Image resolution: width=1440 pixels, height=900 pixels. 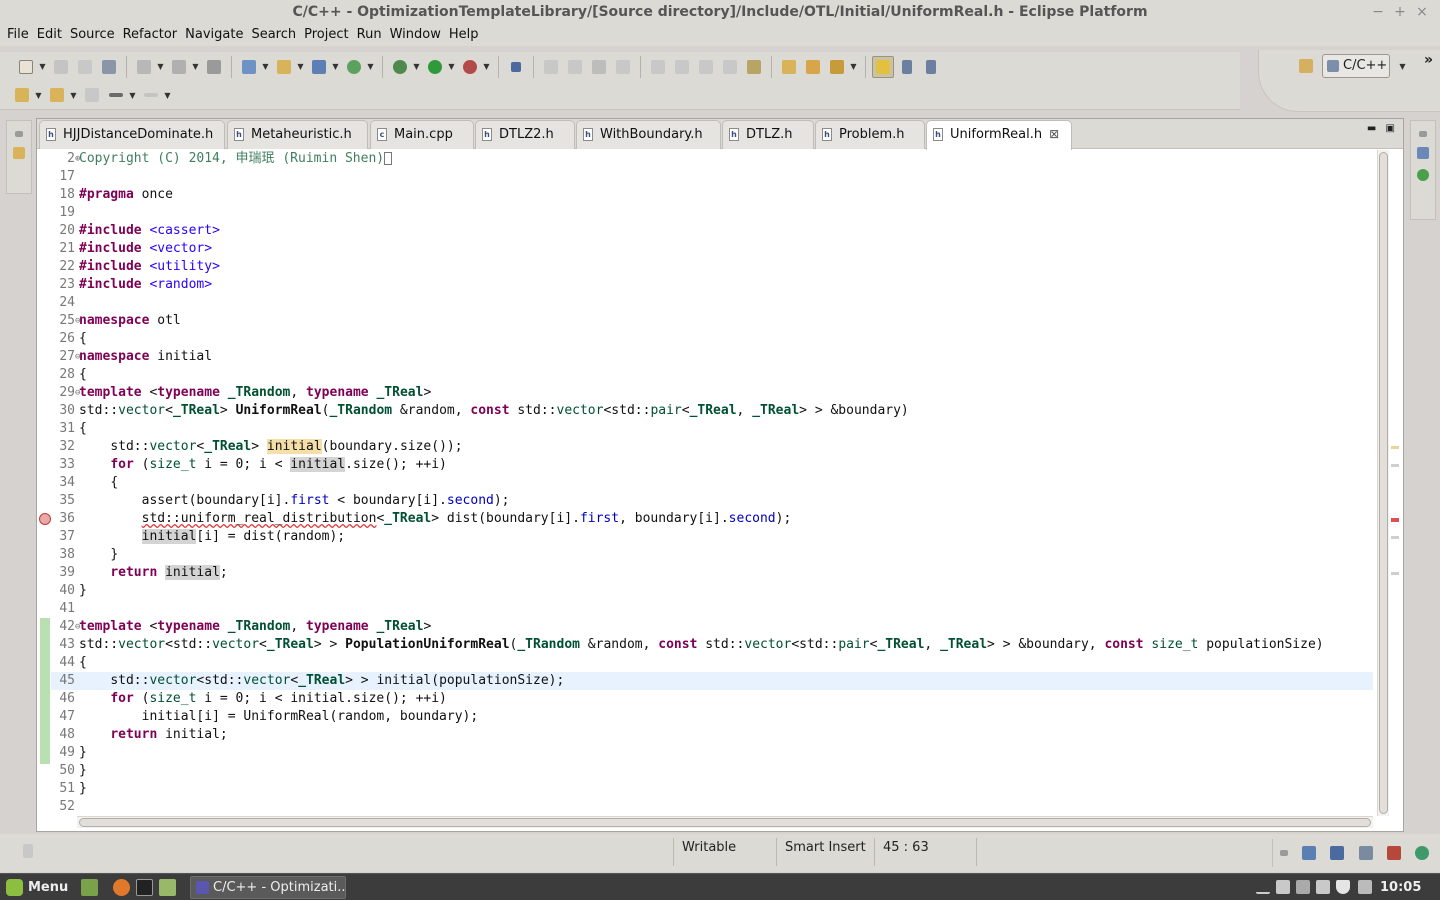 I want to click on project-explorer-icon, so click(x=19, y=153).